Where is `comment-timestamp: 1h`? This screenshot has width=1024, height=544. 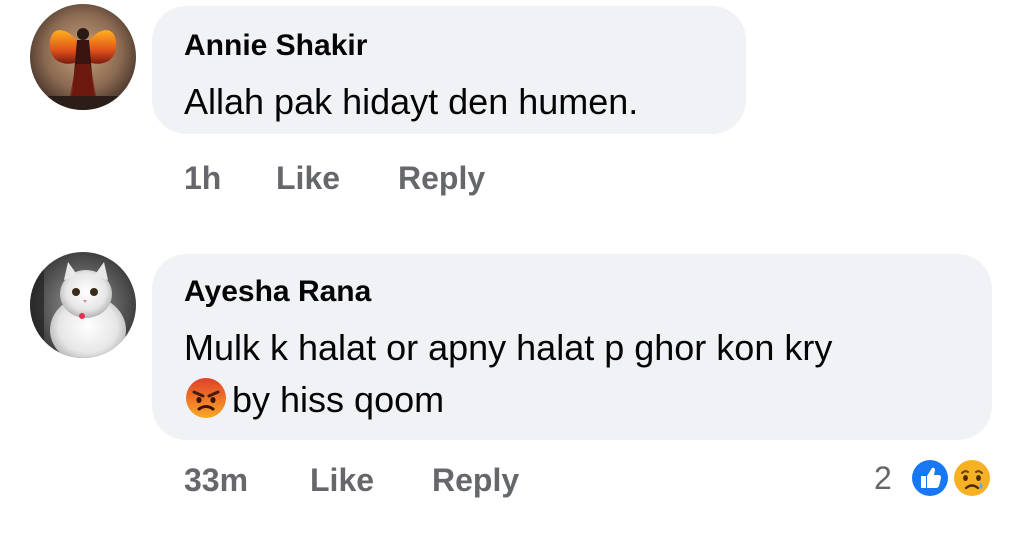 comment-timestamp: 1h is located at coordinates (202, 178).